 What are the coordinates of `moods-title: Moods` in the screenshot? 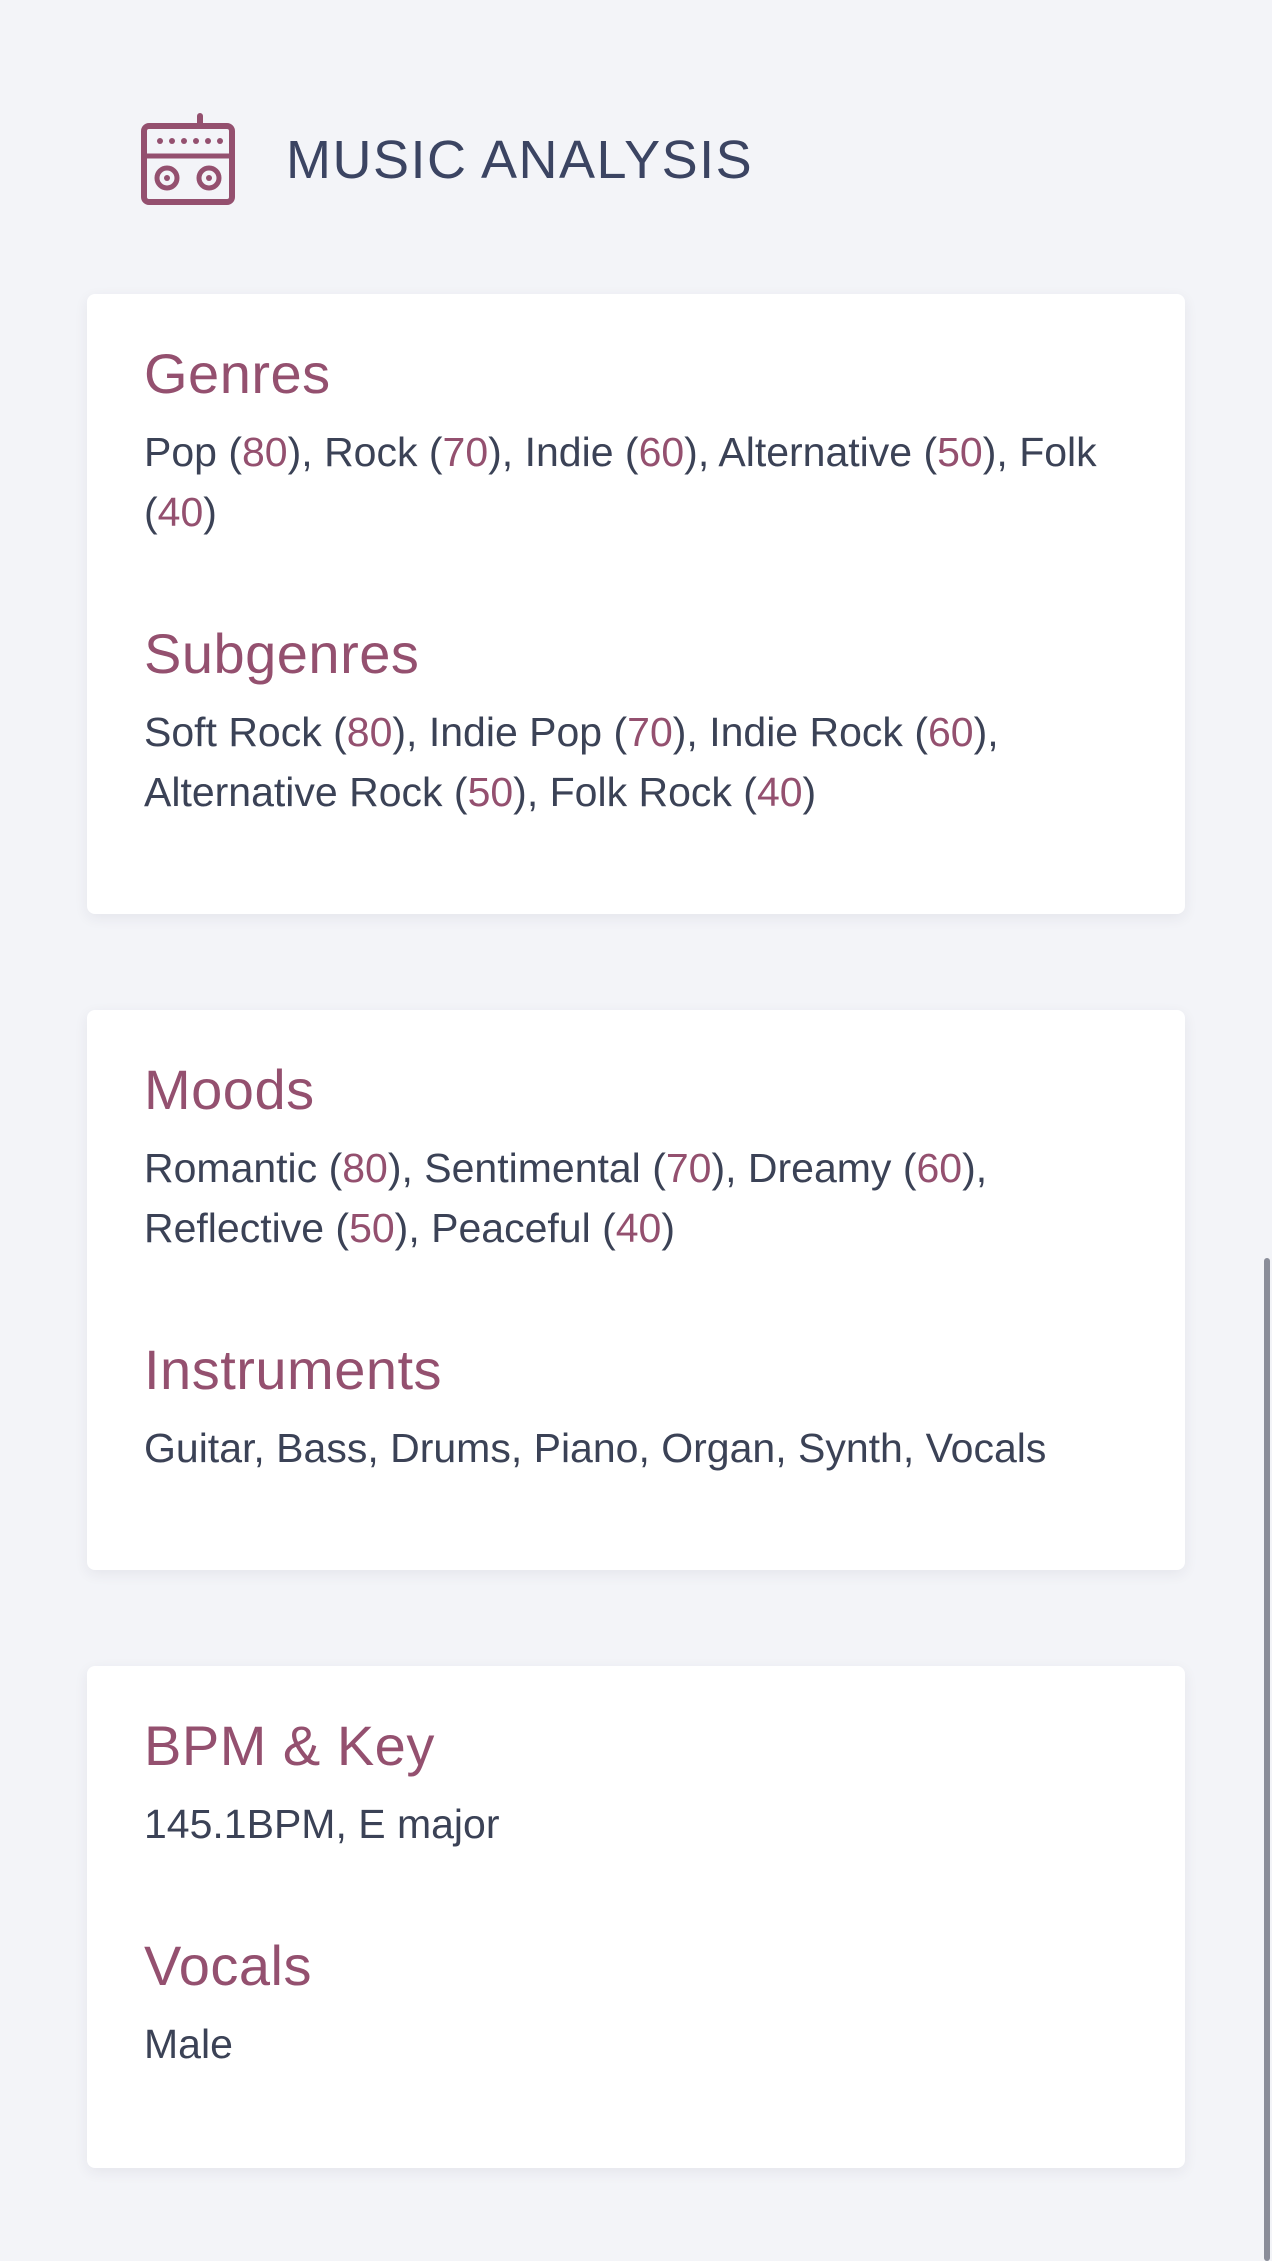 It's located at (229, 1089).